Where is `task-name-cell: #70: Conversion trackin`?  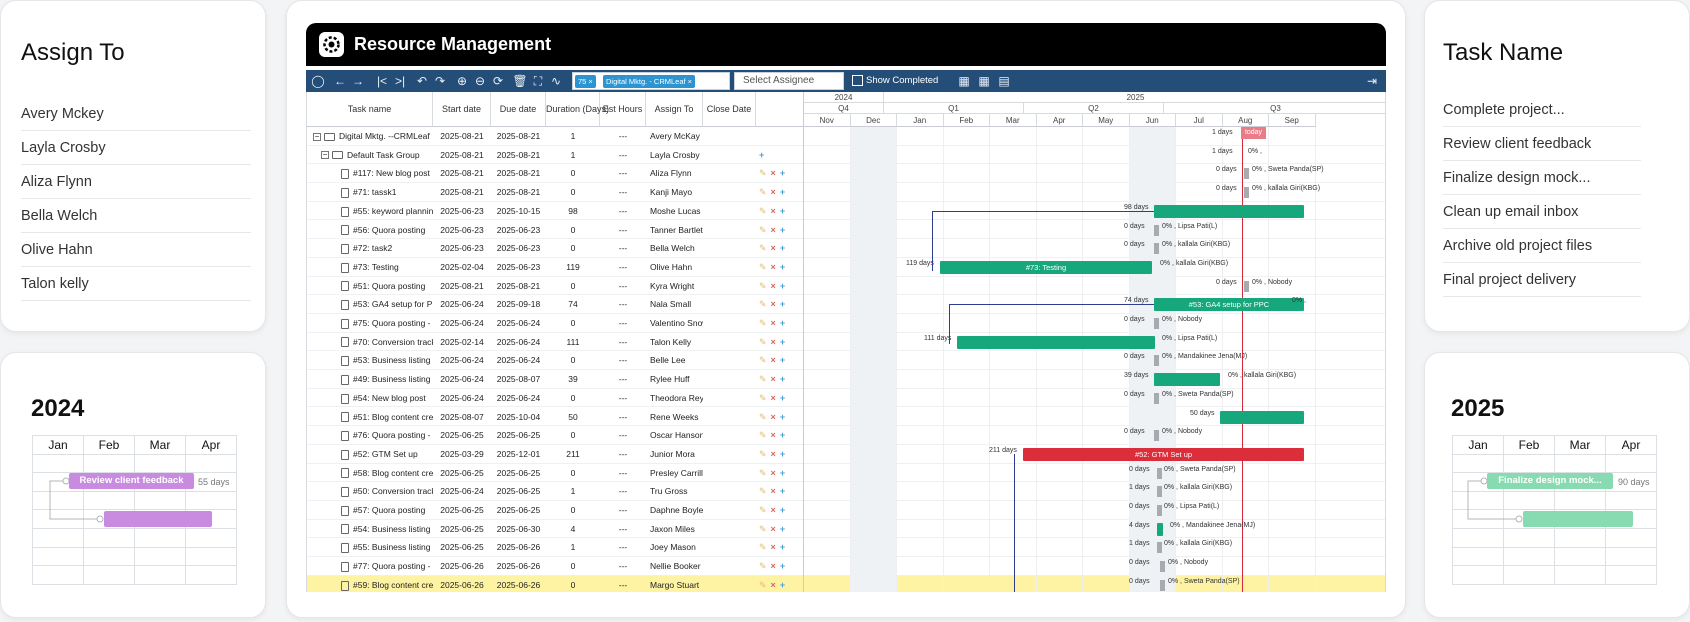 task-name-cell: #70: Conversion trackin is located at coordinates (370, 342).